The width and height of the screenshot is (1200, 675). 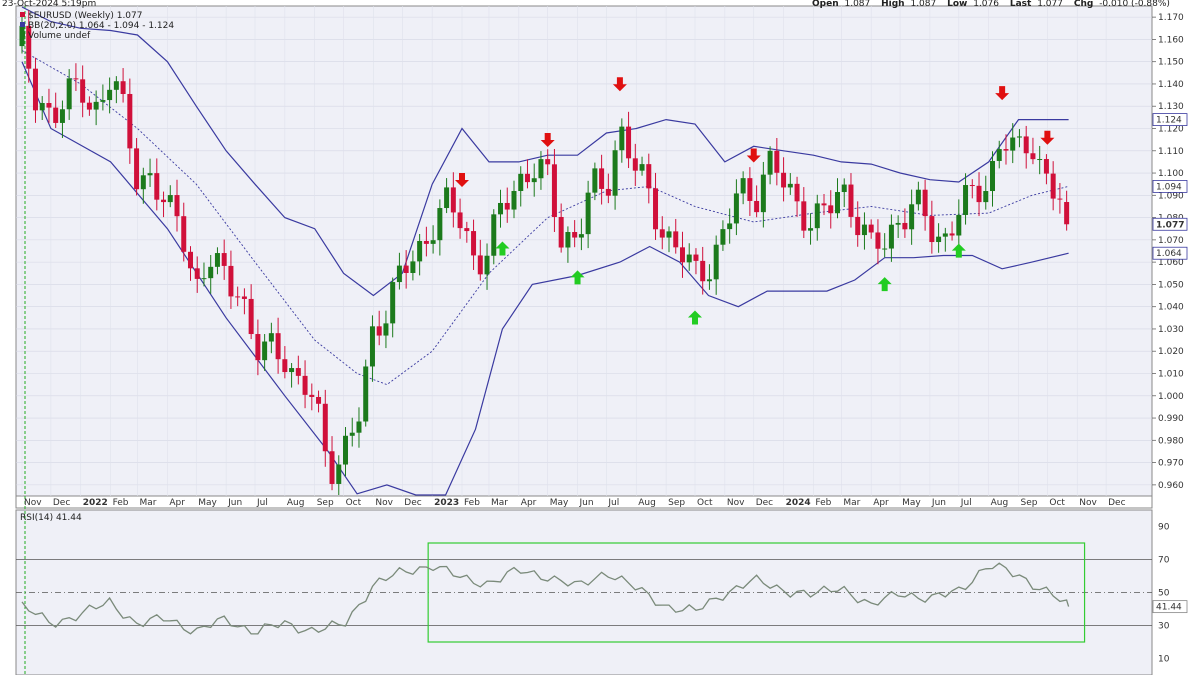 What do you see at coordinates (1164, 528) in the screenshot?
I see `rsi-tick-label: 90` at bounding box center [1164, 528].